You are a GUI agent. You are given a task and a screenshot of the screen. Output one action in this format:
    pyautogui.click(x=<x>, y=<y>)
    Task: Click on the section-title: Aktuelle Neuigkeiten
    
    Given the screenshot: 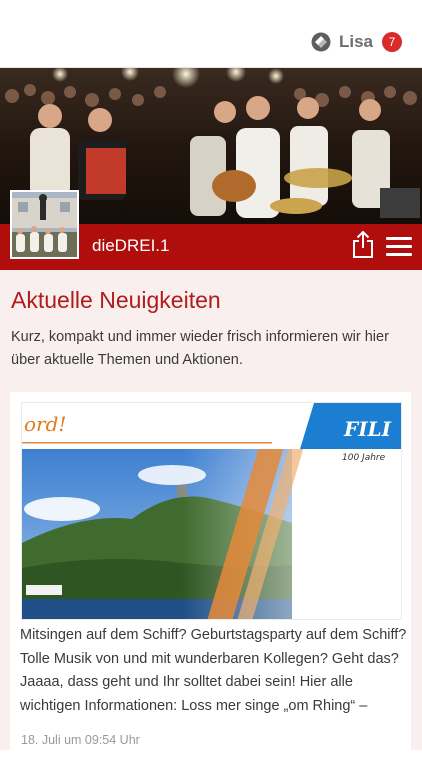 What is the action you would take?
    pyautogui.click(x=116, y=300)
    